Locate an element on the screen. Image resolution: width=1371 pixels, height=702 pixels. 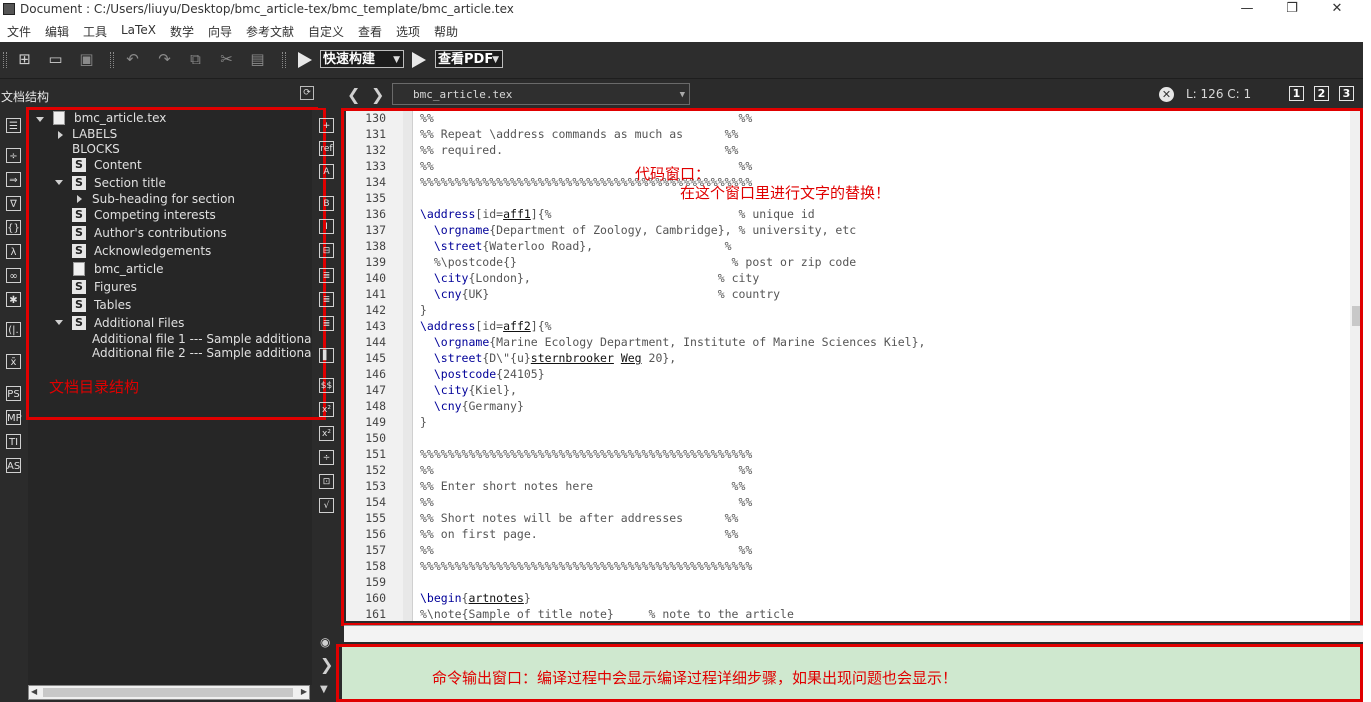
menu-custom: 自定义 is located at coordinates (326, 31).